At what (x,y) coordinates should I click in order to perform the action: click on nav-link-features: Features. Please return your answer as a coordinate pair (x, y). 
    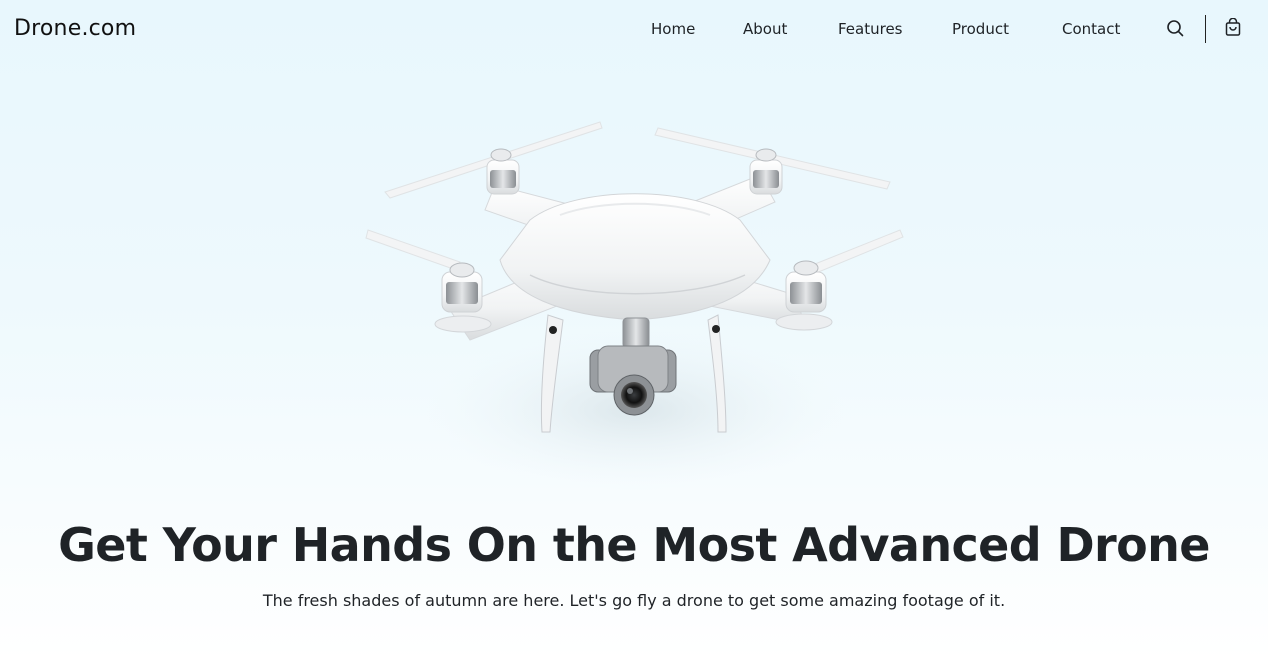
    Looking at the image, I should click on (870, 29).